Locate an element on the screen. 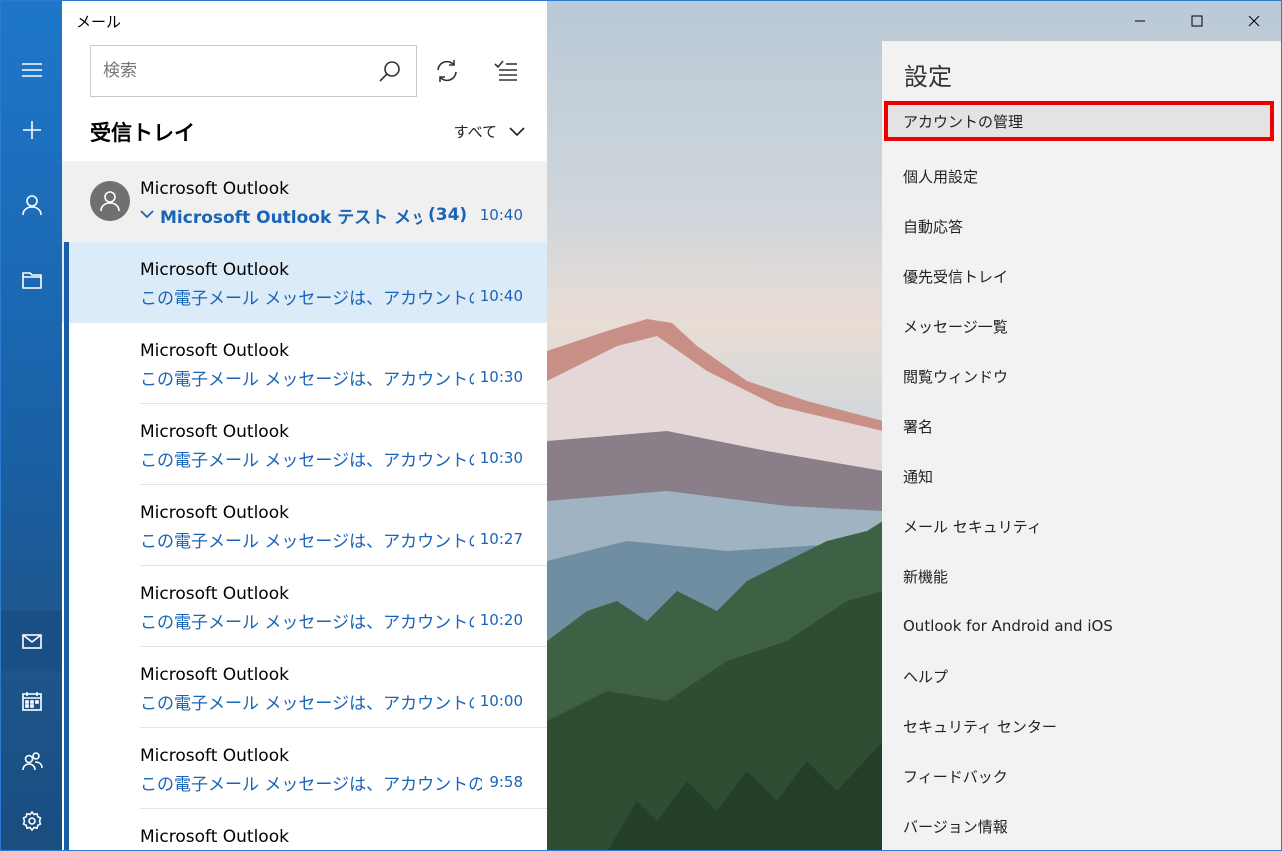  search-box is located at coordinates (253, 71).